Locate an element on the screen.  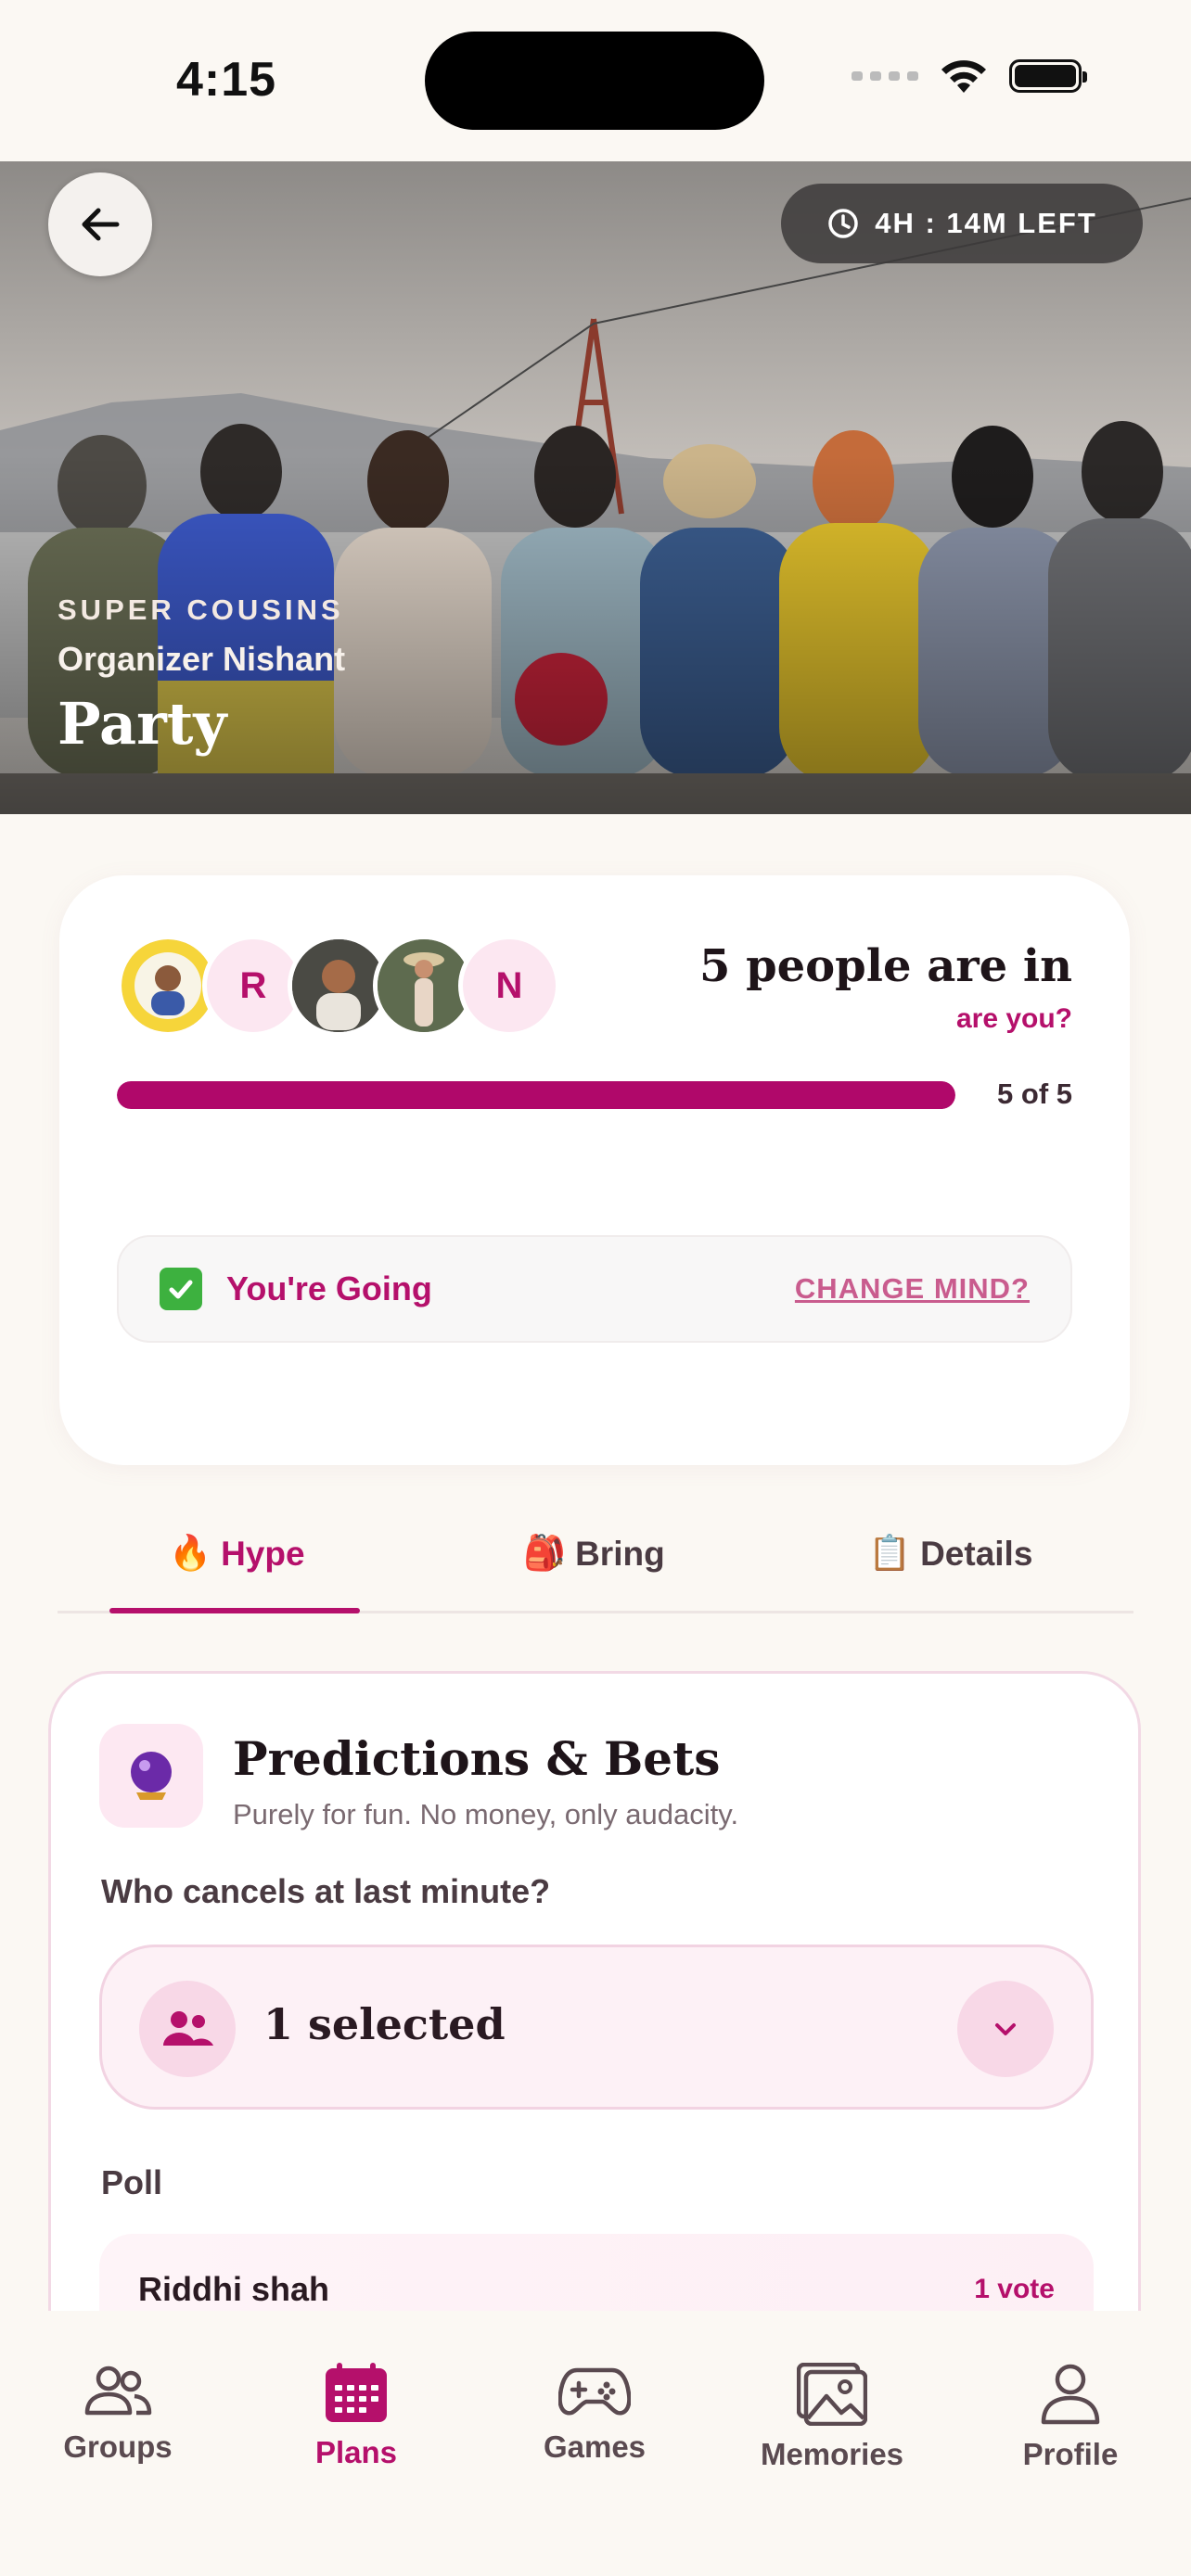
gamepad-icon is located at coordinates (594, 2392).